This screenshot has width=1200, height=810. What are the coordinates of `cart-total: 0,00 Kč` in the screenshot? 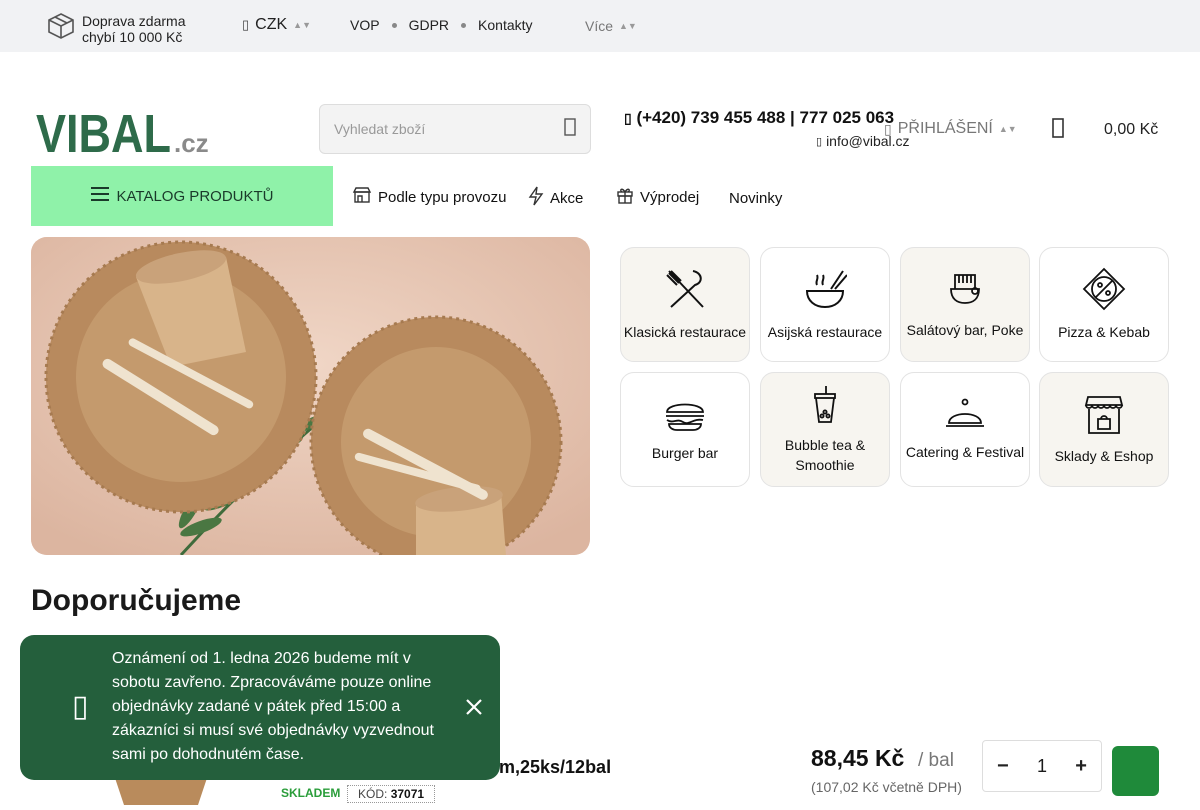 It's located at (1131, 130).